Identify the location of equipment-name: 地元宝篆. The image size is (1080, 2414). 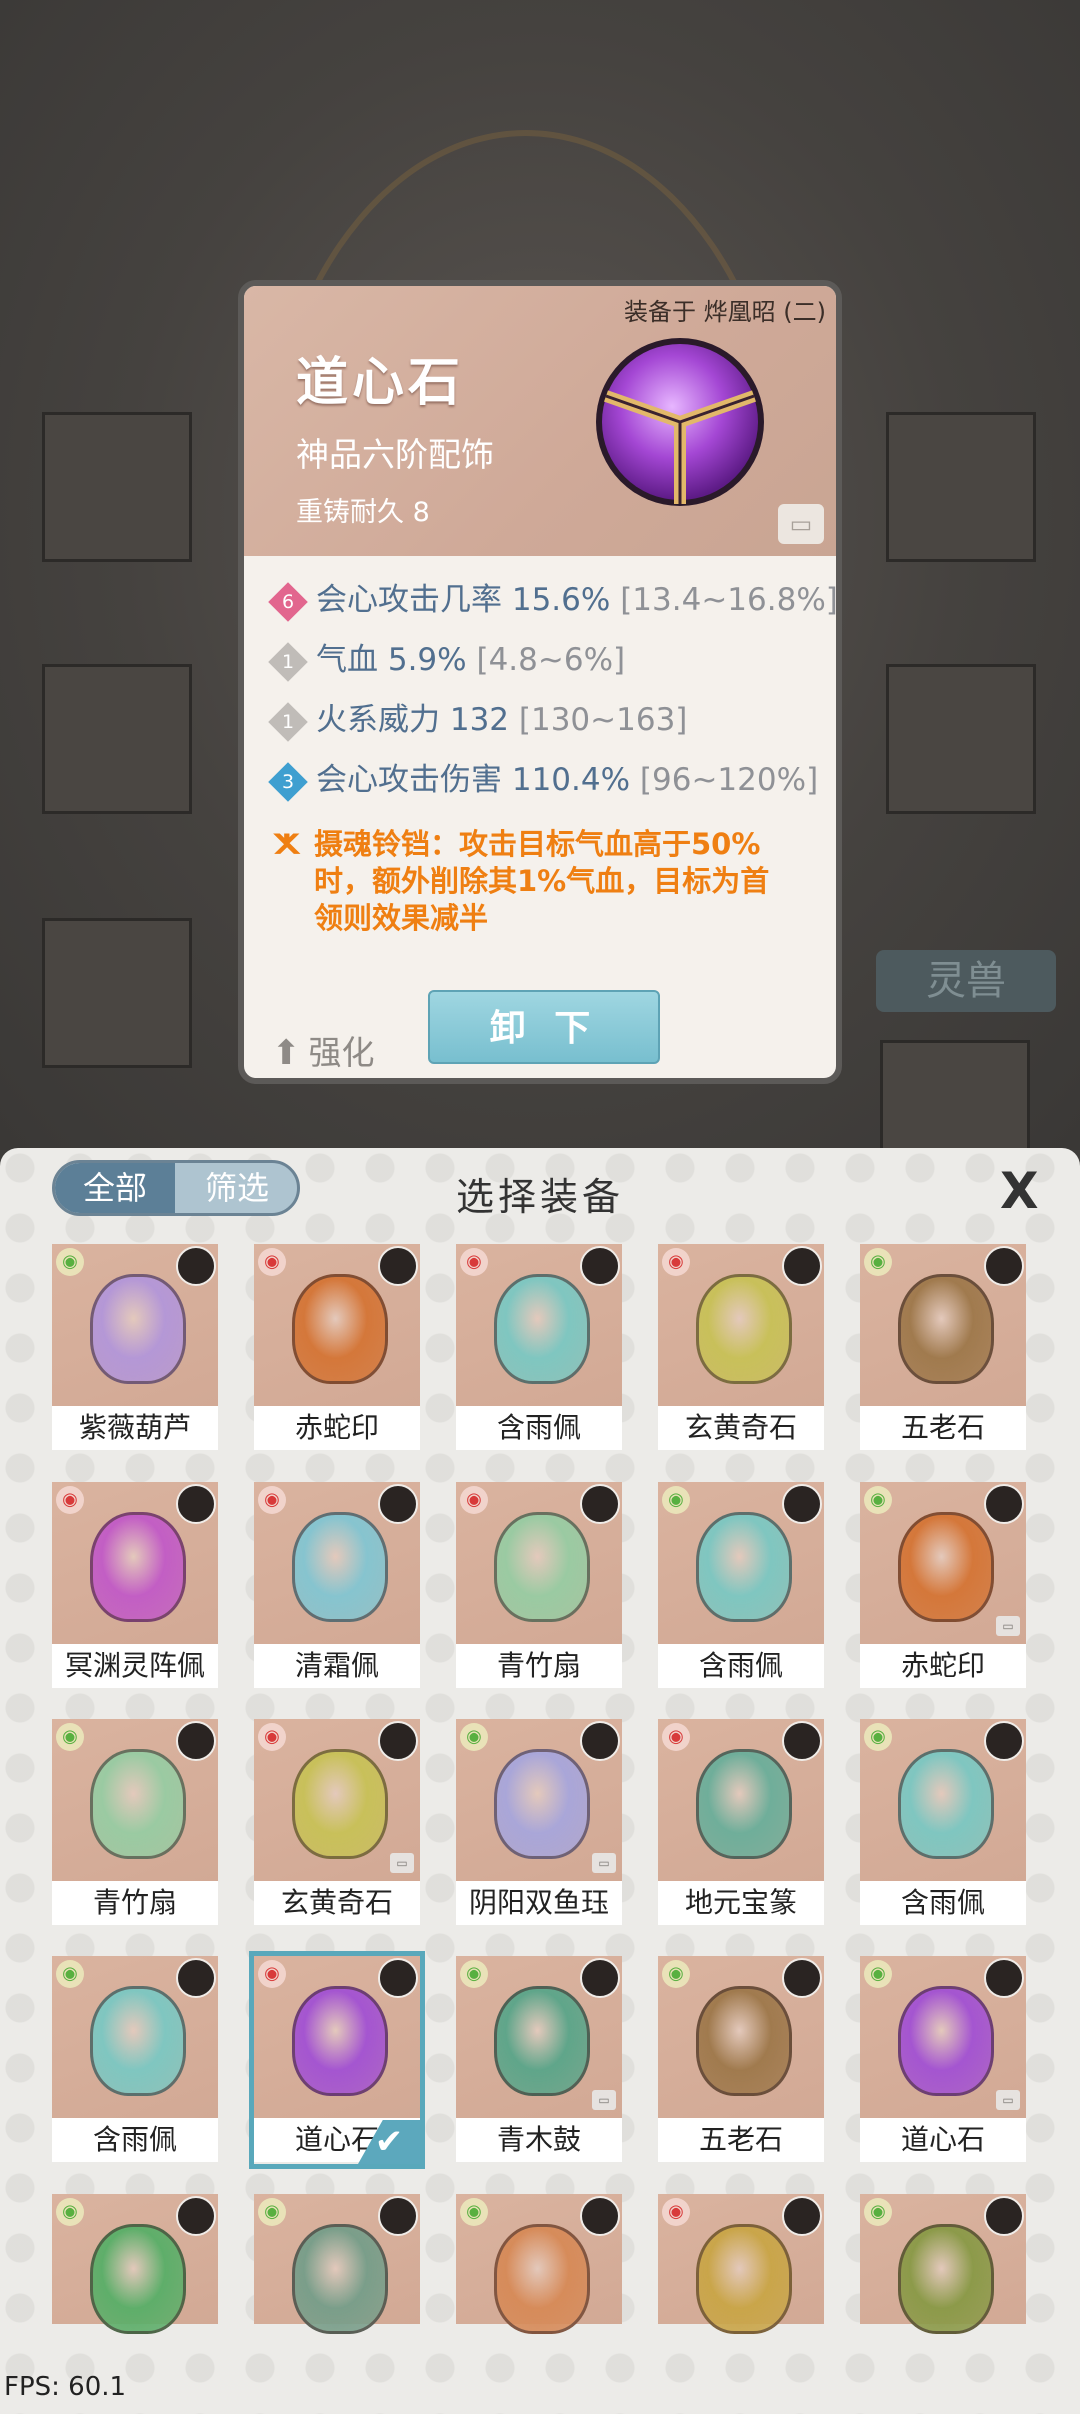
(741, 1903).